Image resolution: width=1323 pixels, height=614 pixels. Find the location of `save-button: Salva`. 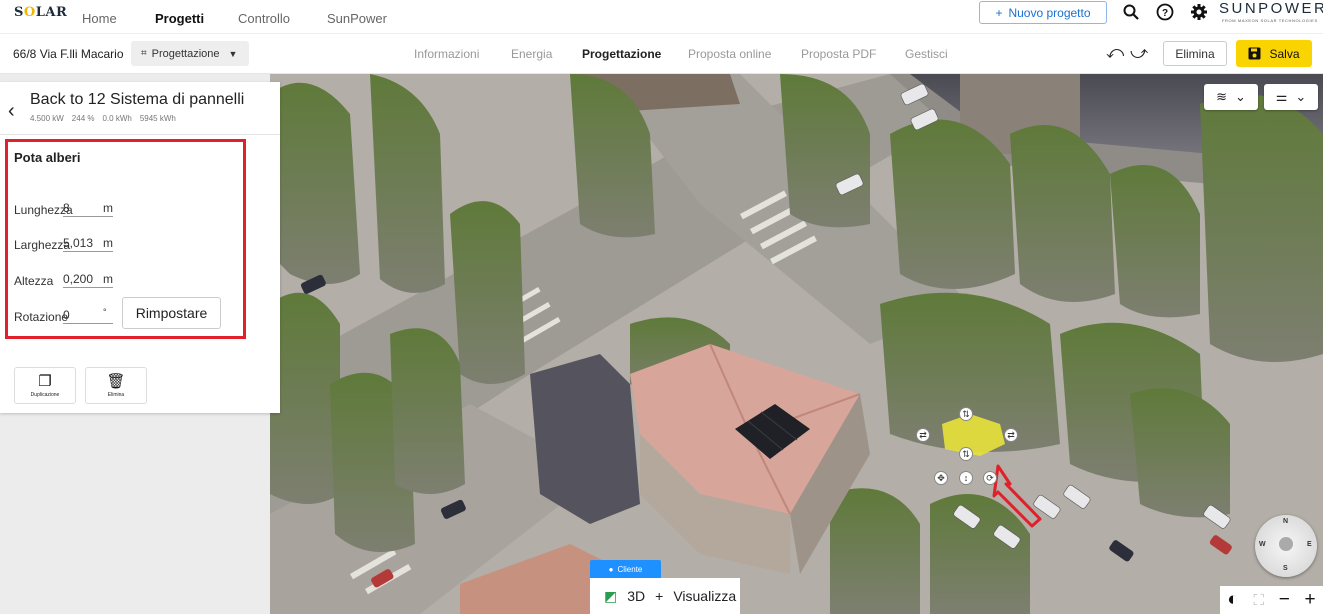

save-button: Salva is located at coordinates (1274, 53).